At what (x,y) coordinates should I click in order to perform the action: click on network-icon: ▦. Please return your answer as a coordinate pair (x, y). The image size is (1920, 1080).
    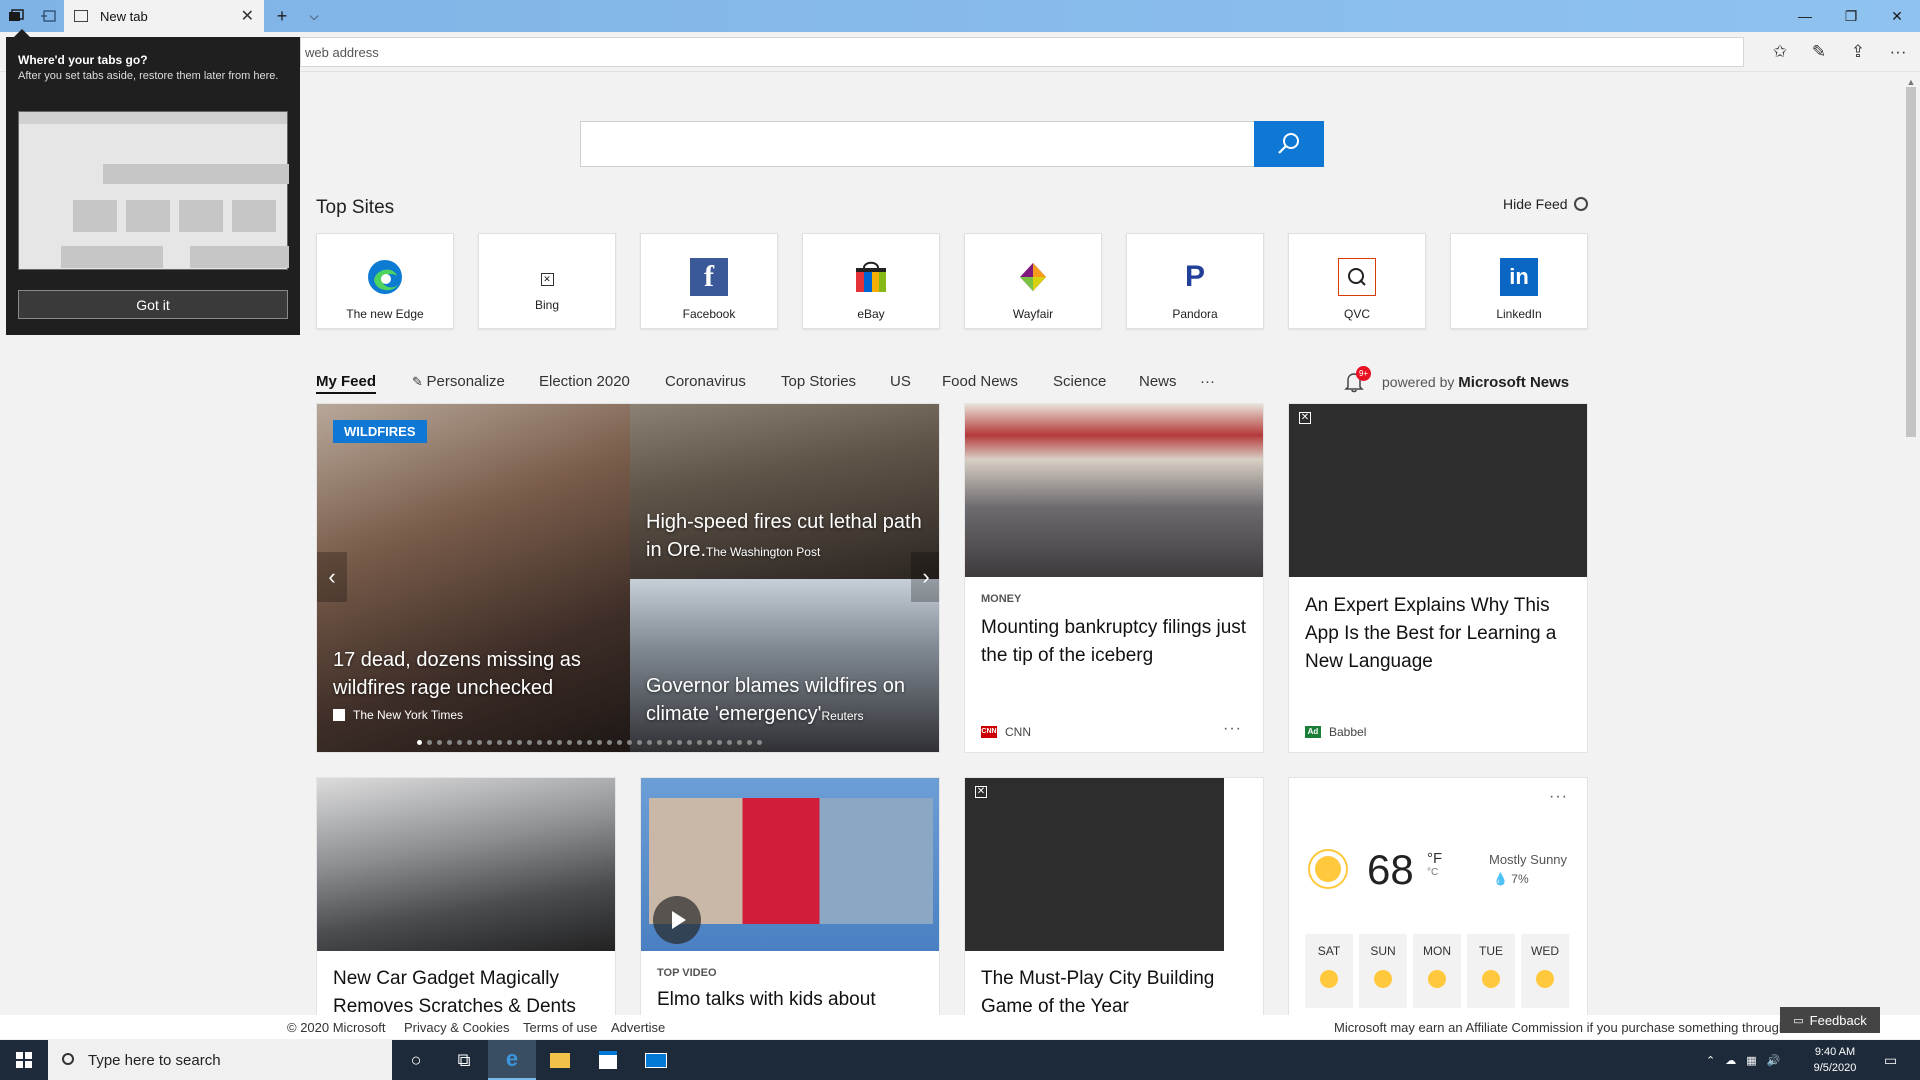
    Looking at the image, I should click on (1751, 1060).